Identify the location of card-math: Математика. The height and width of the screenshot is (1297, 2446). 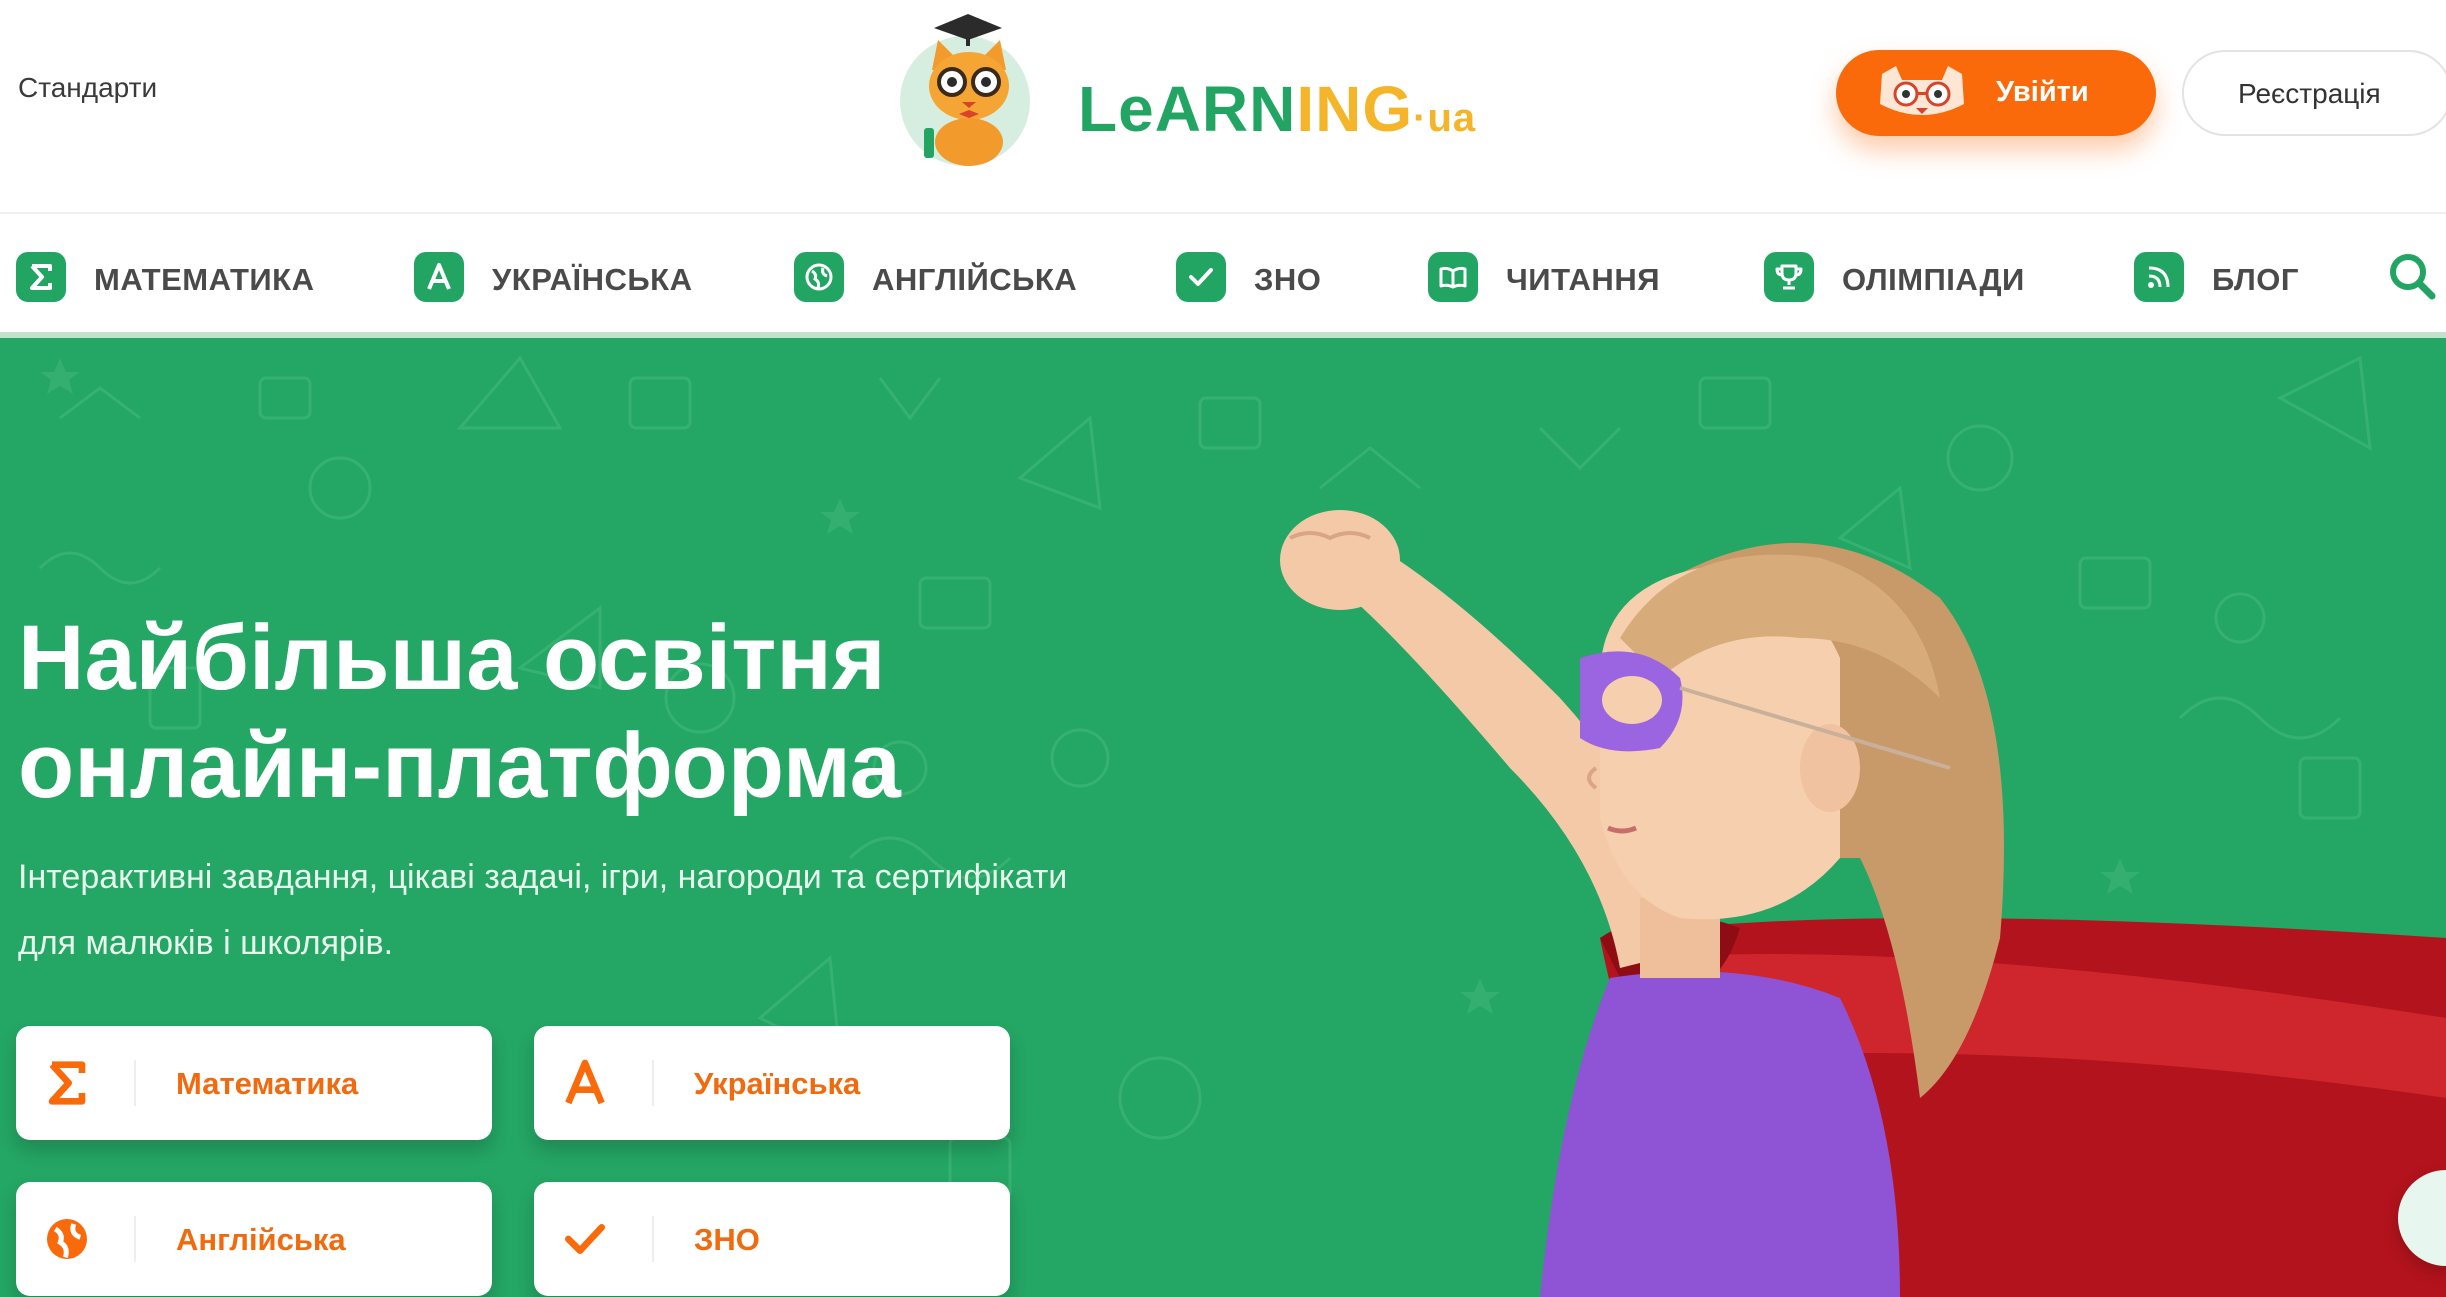
(254, 1083).